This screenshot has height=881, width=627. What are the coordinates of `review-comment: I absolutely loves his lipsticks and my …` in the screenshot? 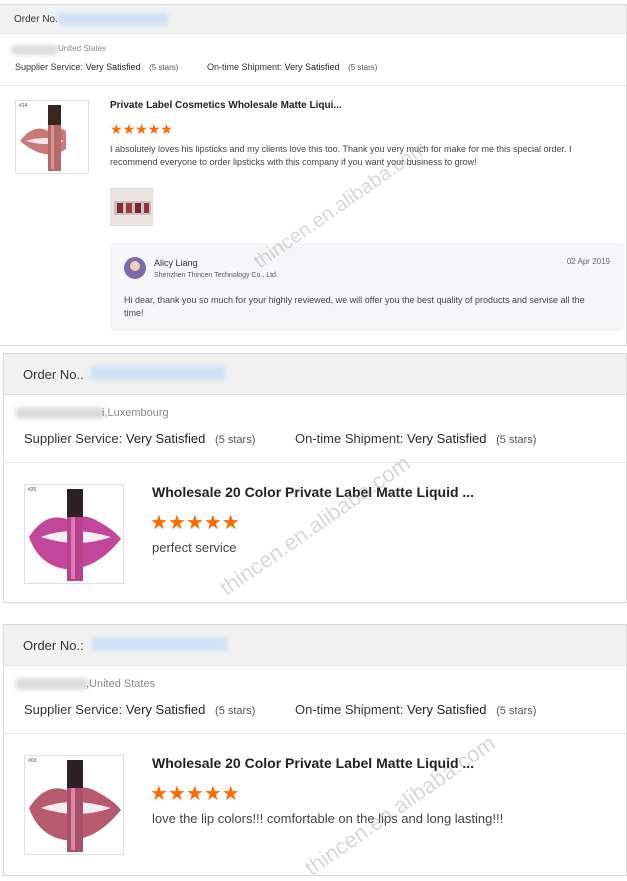 It's located at (341, 155).